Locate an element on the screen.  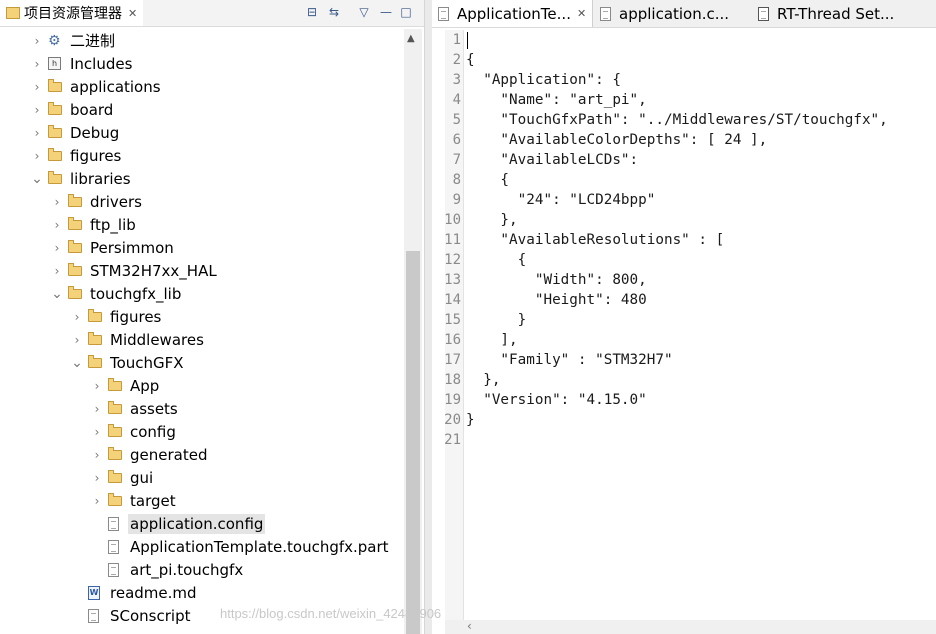
editor-horizontal-scrollbar: ‹ is located at coordinates (690, 626).